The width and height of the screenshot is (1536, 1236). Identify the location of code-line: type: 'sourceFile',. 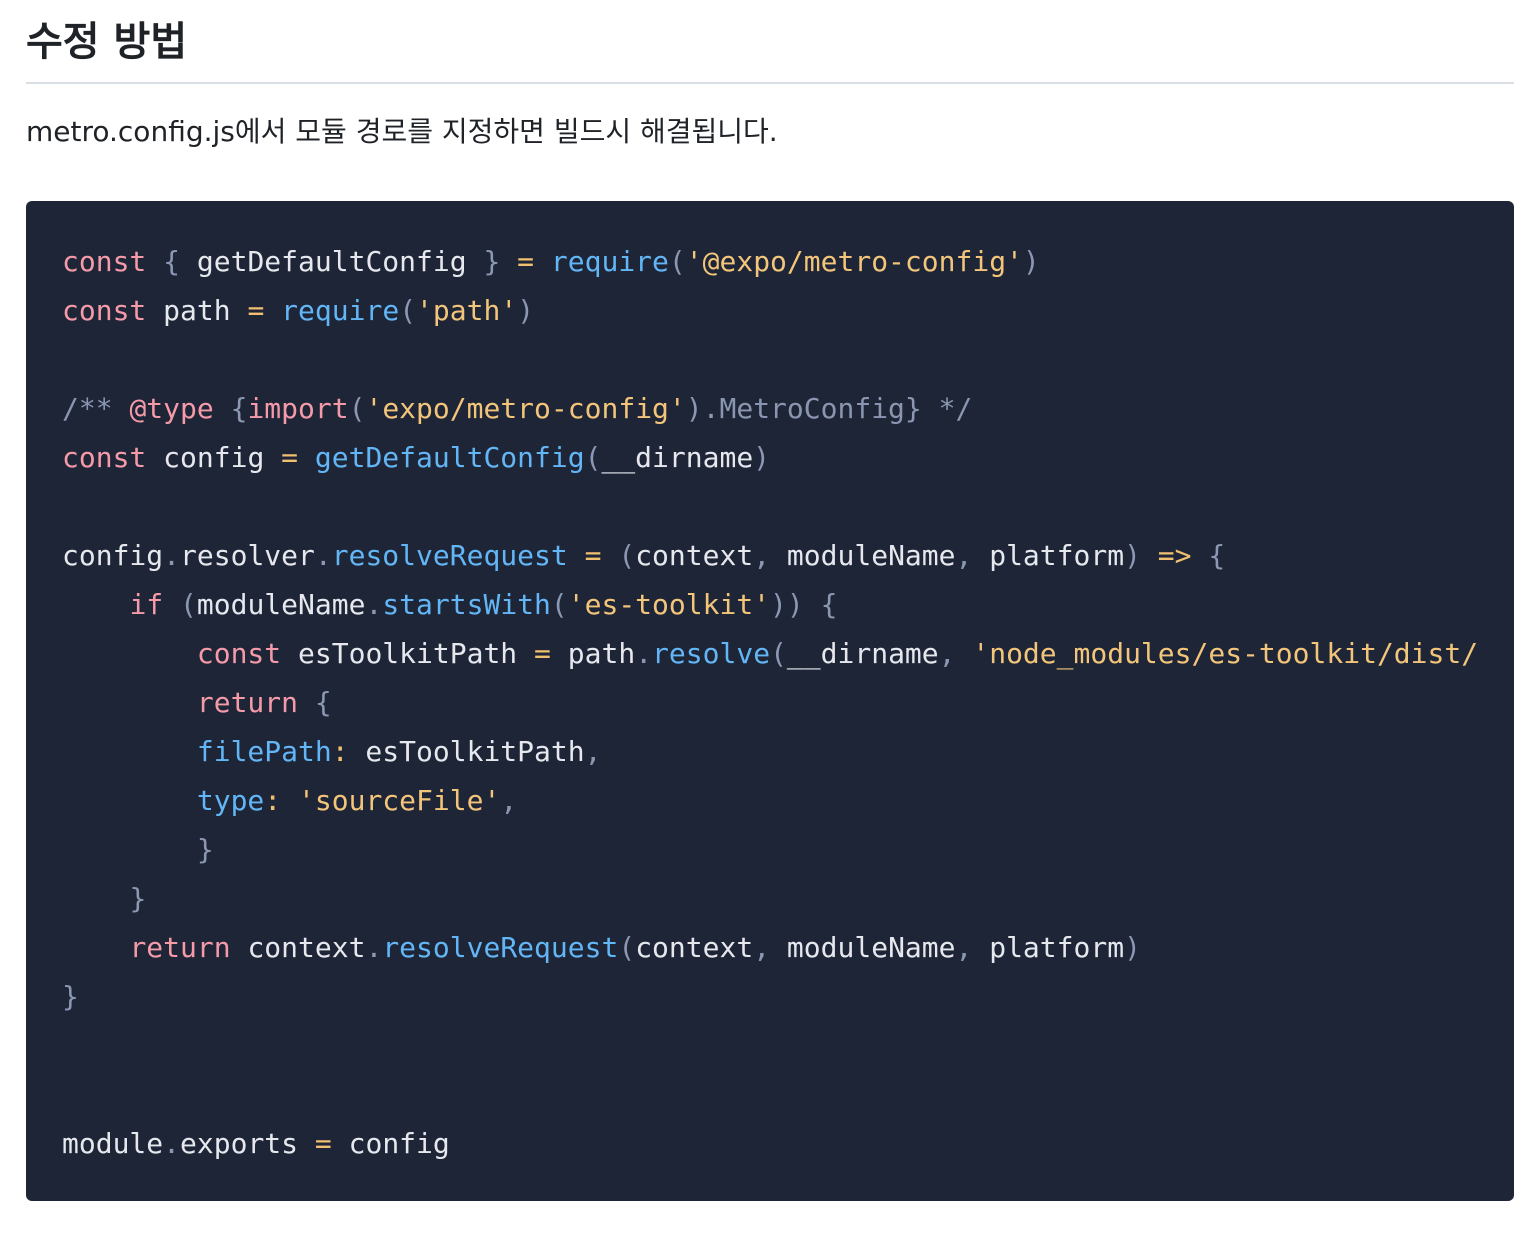
(770, 800).